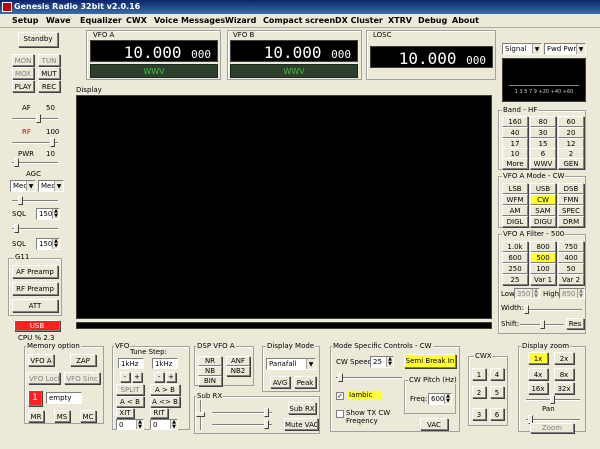 This screenshot has width=600, height=449. I want to click on af-slider-thumb, so click(38, 118).